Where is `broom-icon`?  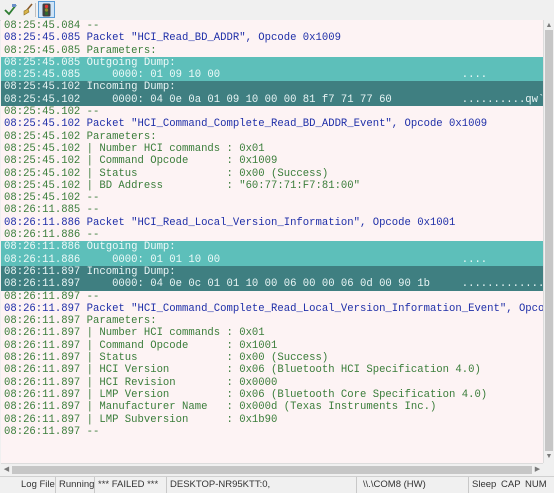
broom-icon is located at coordinates (27, 9).